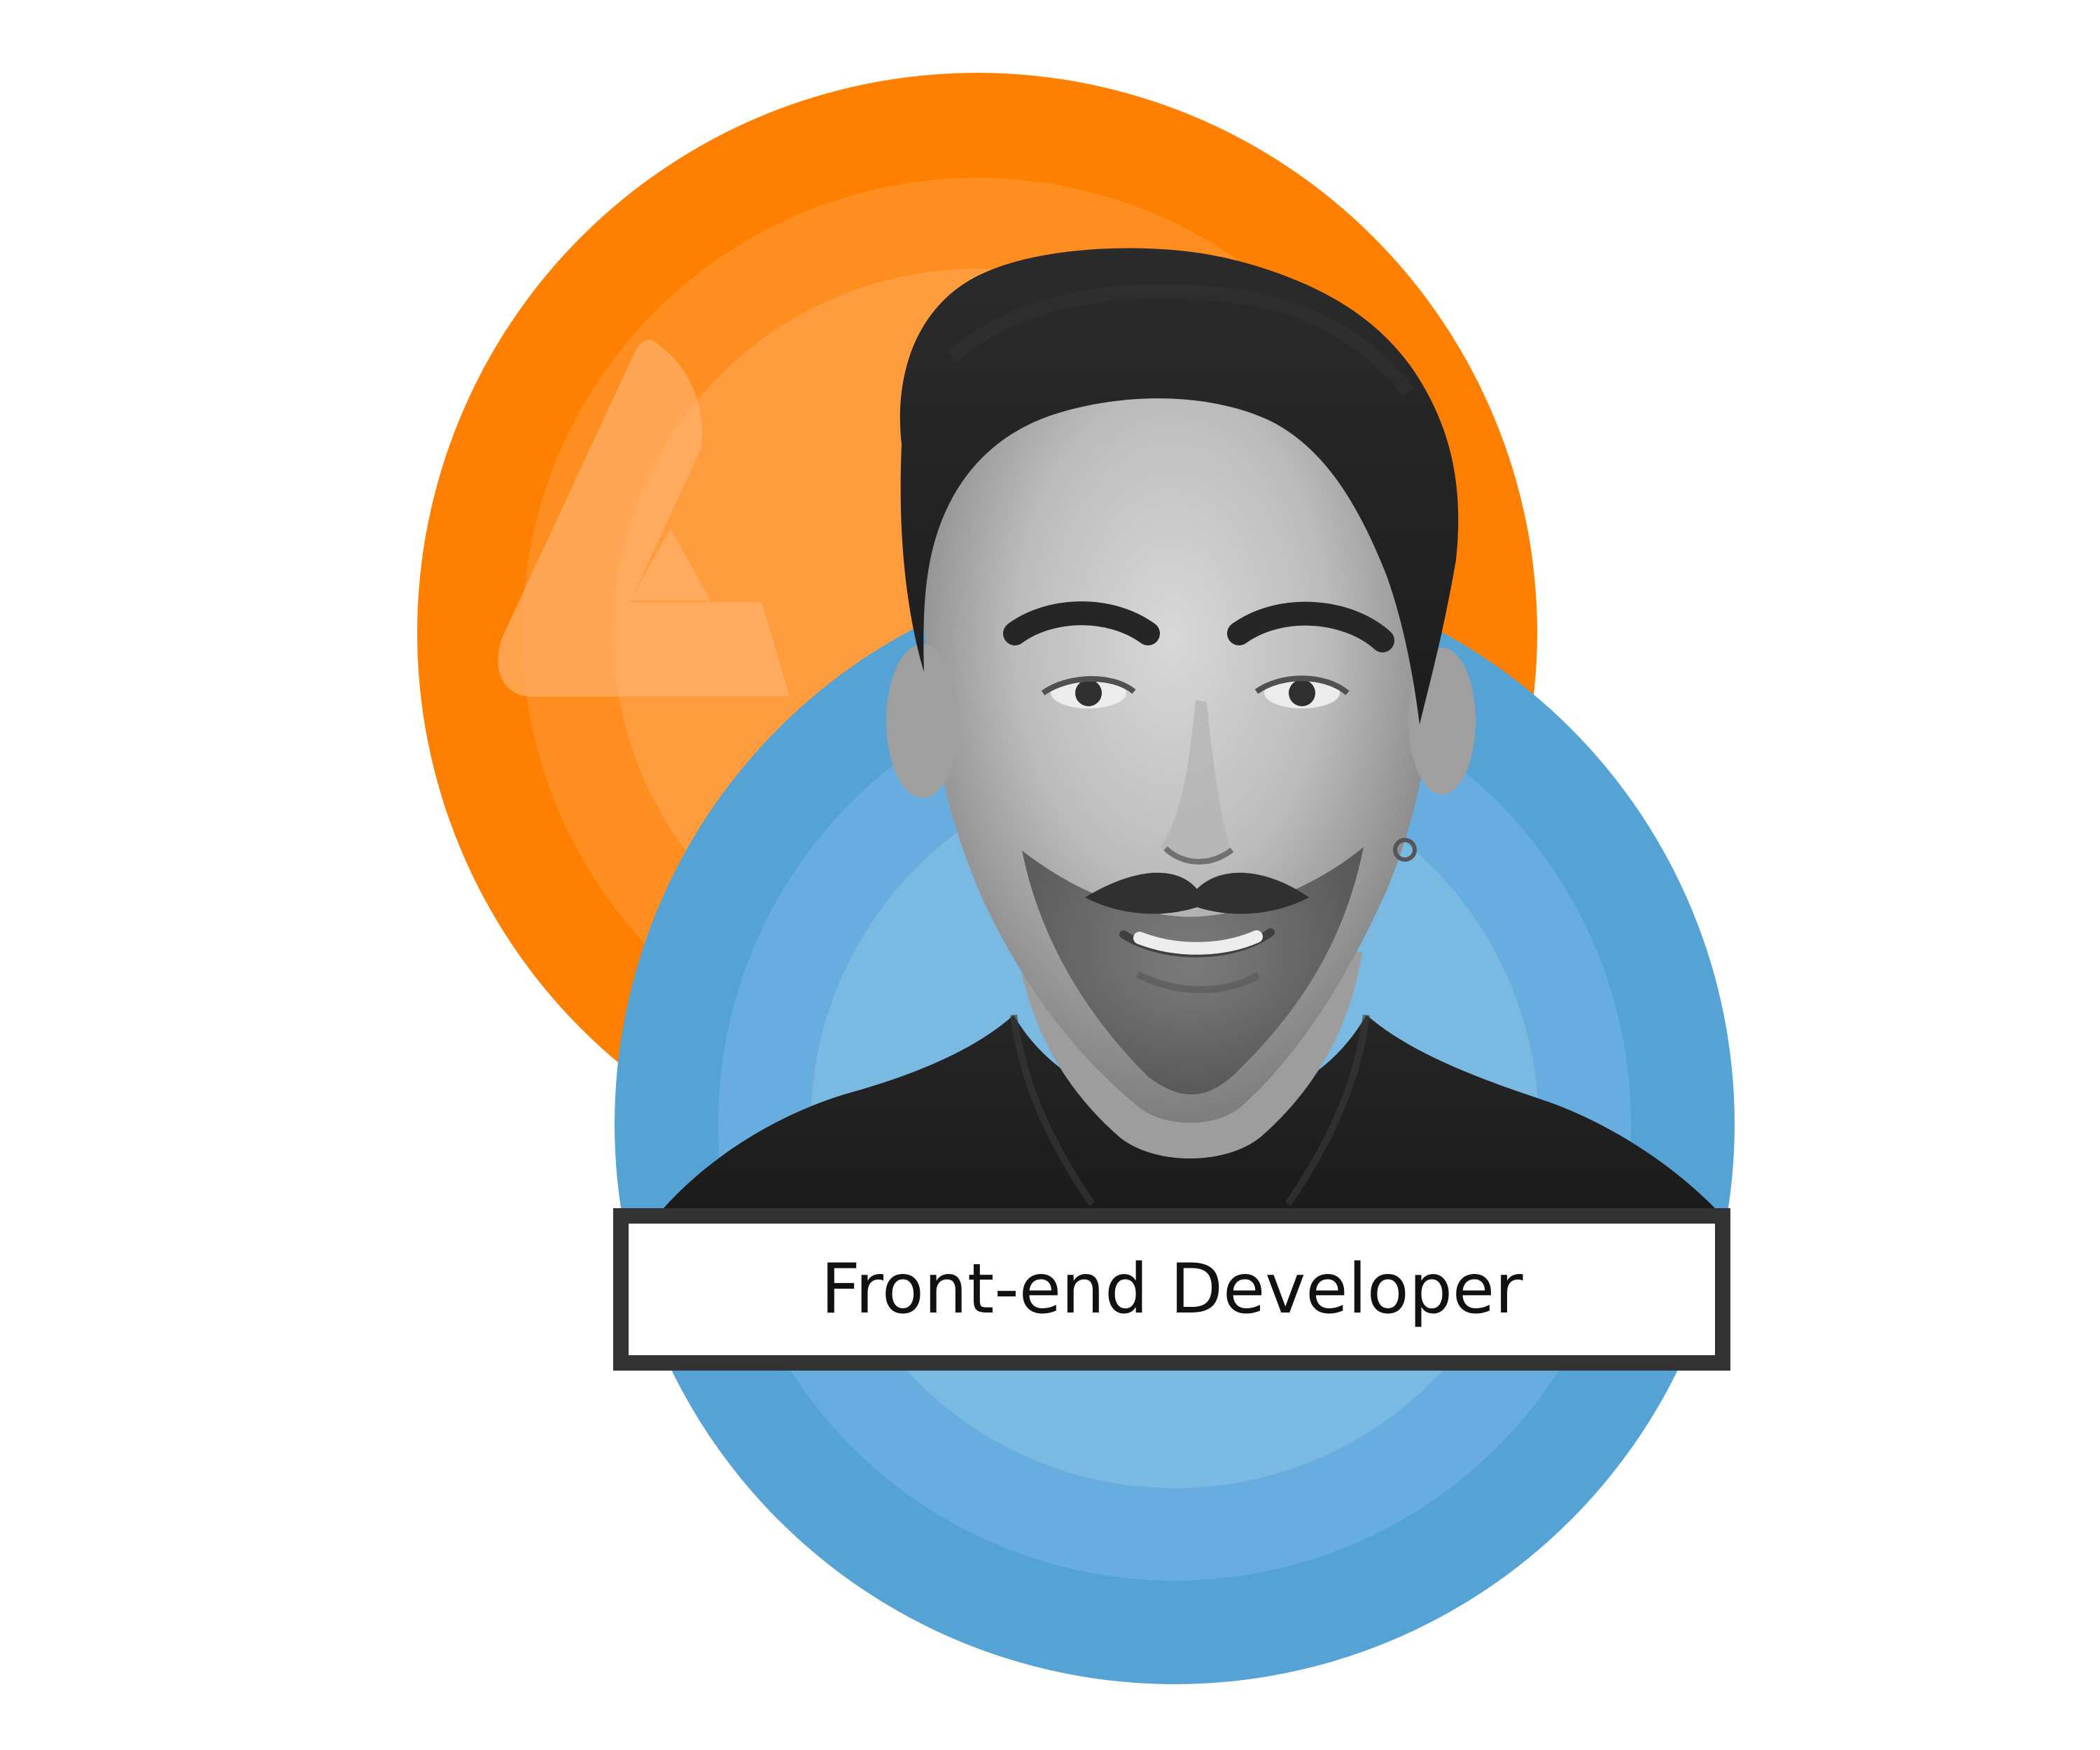 This screenshot has width=2100, height=1750. I want to click on role-badge: Front-end Developer, so click(1171, 1289).